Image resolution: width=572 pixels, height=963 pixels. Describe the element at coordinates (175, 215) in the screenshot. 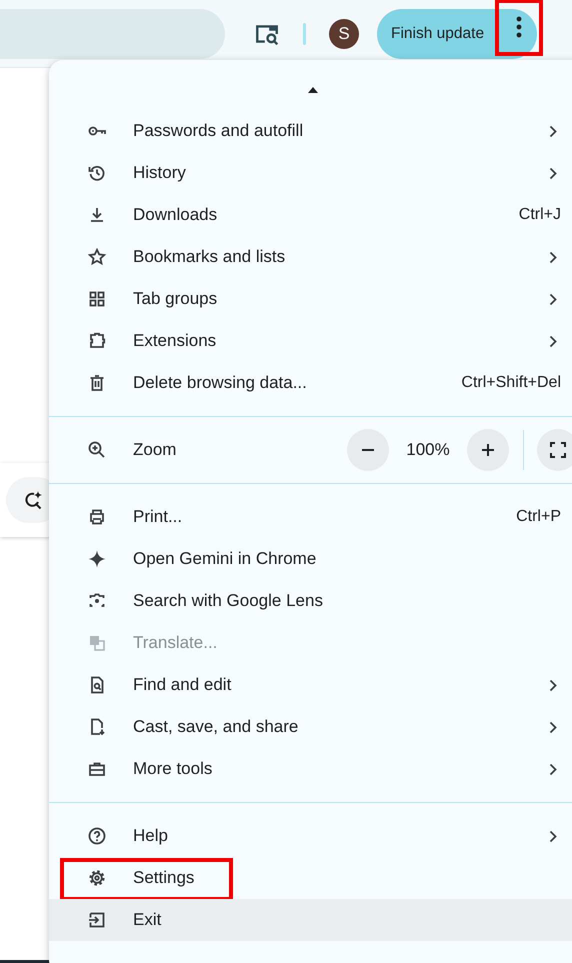

I see `menu-item-label: Downloads` at that location.